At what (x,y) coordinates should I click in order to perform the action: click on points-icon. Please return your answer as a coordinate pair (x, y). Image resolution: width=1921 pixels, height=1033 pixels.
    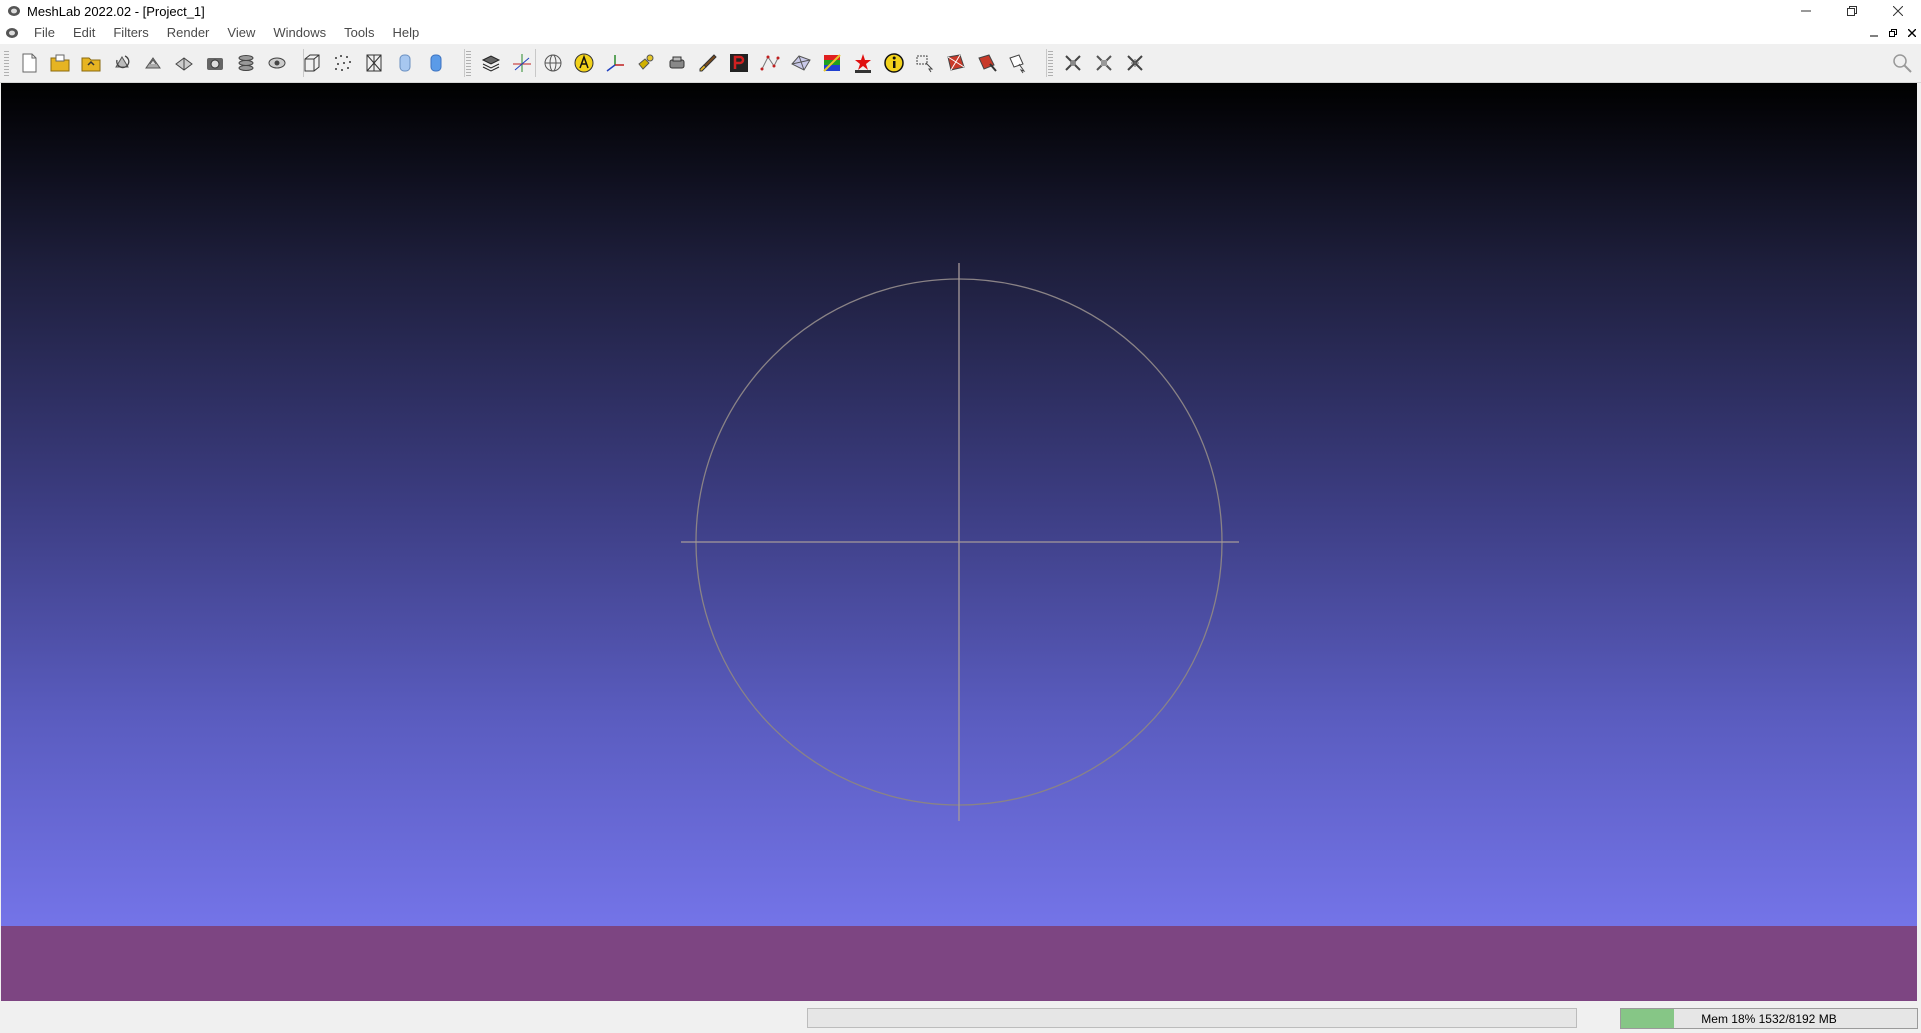
    Looking at the image, I should click on (342, 63).